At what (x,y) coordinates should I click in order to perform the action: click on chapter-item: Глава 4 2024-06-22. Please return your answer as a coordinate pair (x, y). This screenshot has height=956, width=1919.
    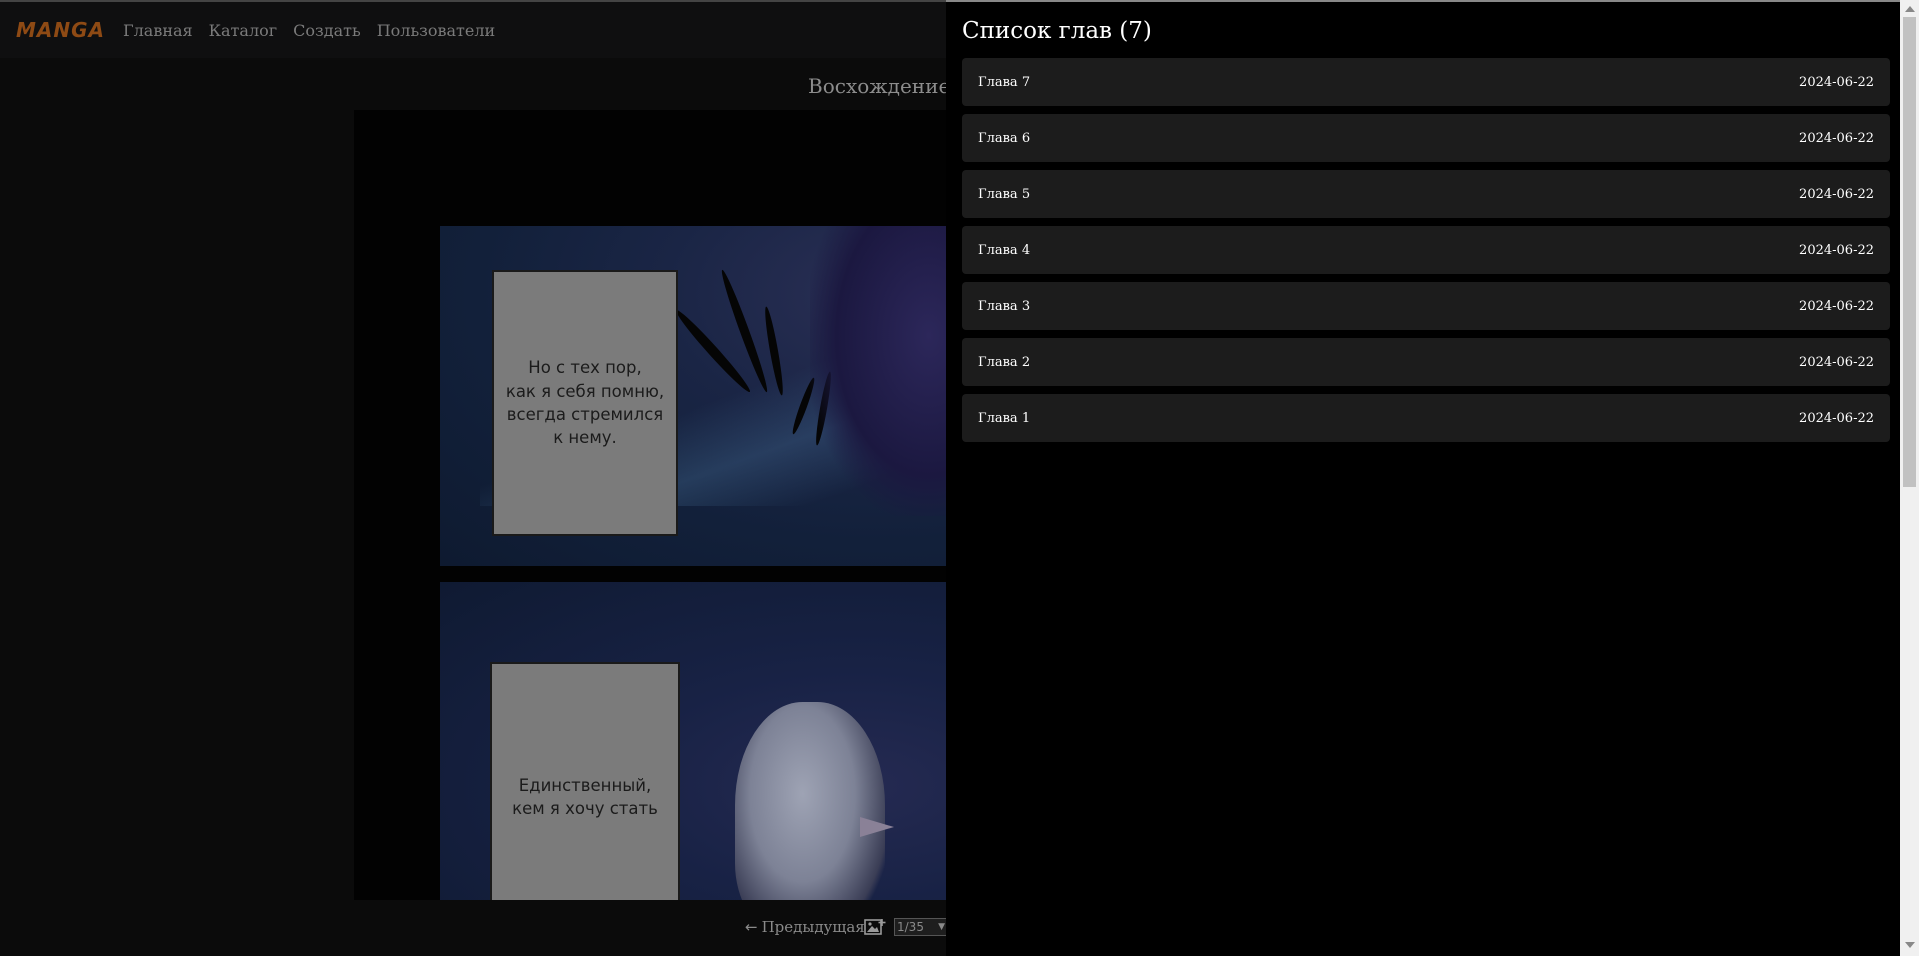
    Looking at the image, I should click on (1426, 250).